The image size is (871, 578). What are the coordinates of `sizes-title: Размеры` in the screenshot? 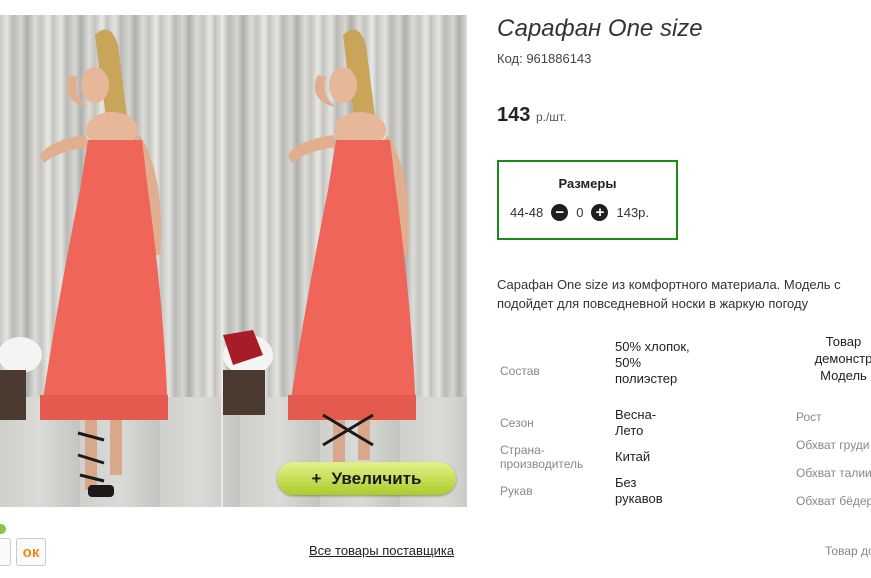 It's located at (587, 183).